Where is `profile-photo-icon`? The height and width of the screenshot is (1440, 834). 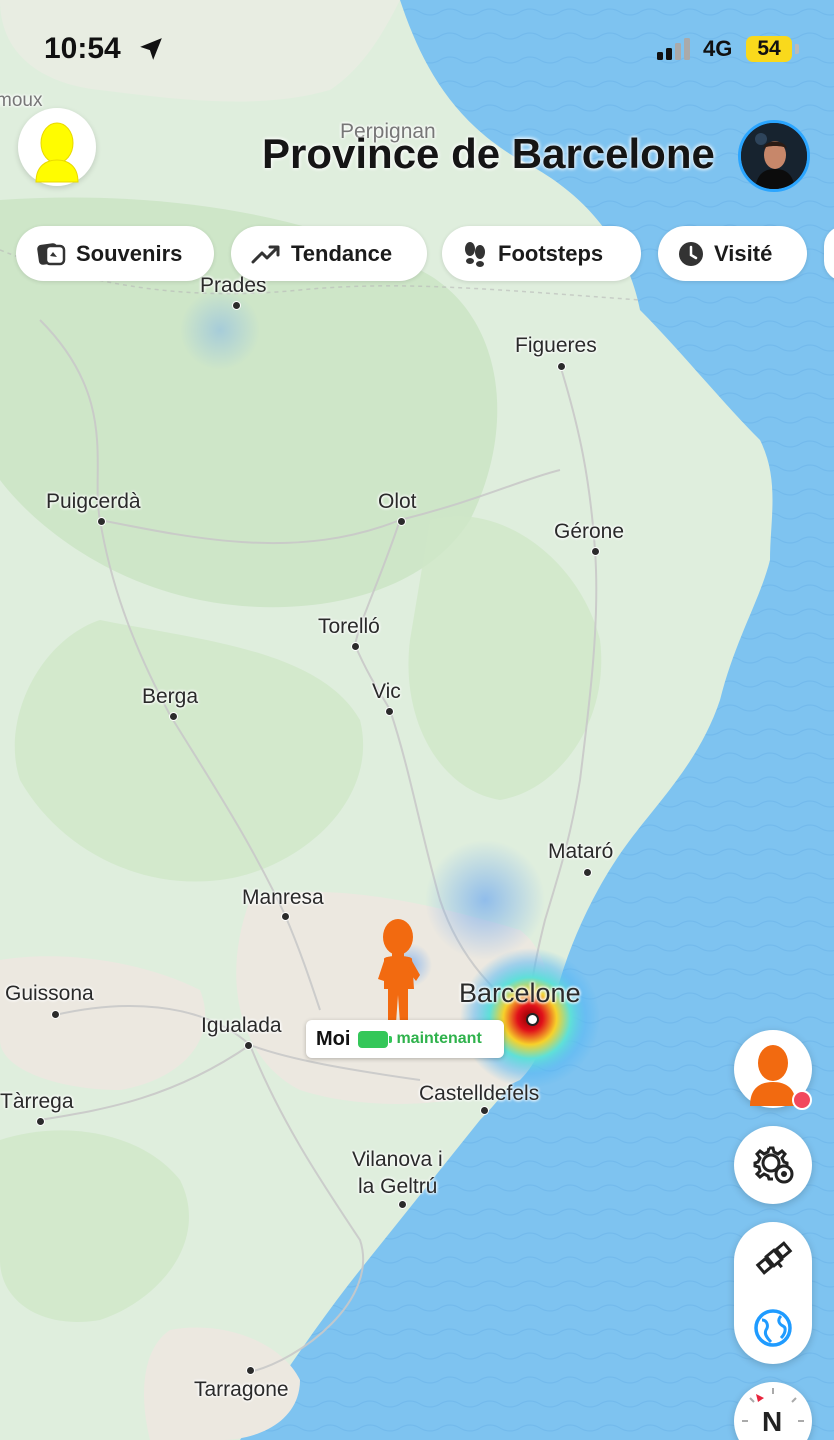 profile-photo-icon is located at coordinates (774, 156).